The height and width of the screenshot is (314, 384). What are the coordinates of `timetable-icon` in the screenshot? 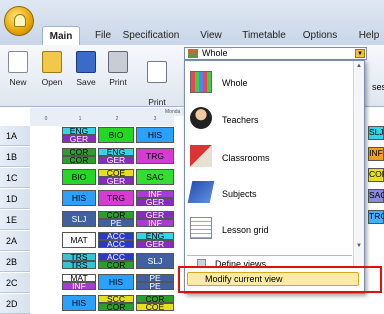 It's located at (201, 82).